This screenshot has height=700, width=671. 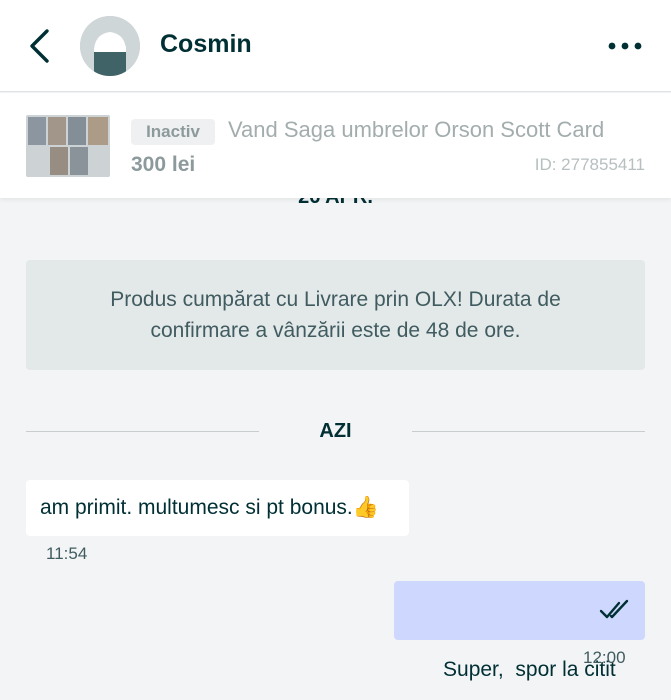 What do you see at coordinates (173, 132) in the screenshot?
I see `status-badge: Inactiv` at bounding box center [173, 132].